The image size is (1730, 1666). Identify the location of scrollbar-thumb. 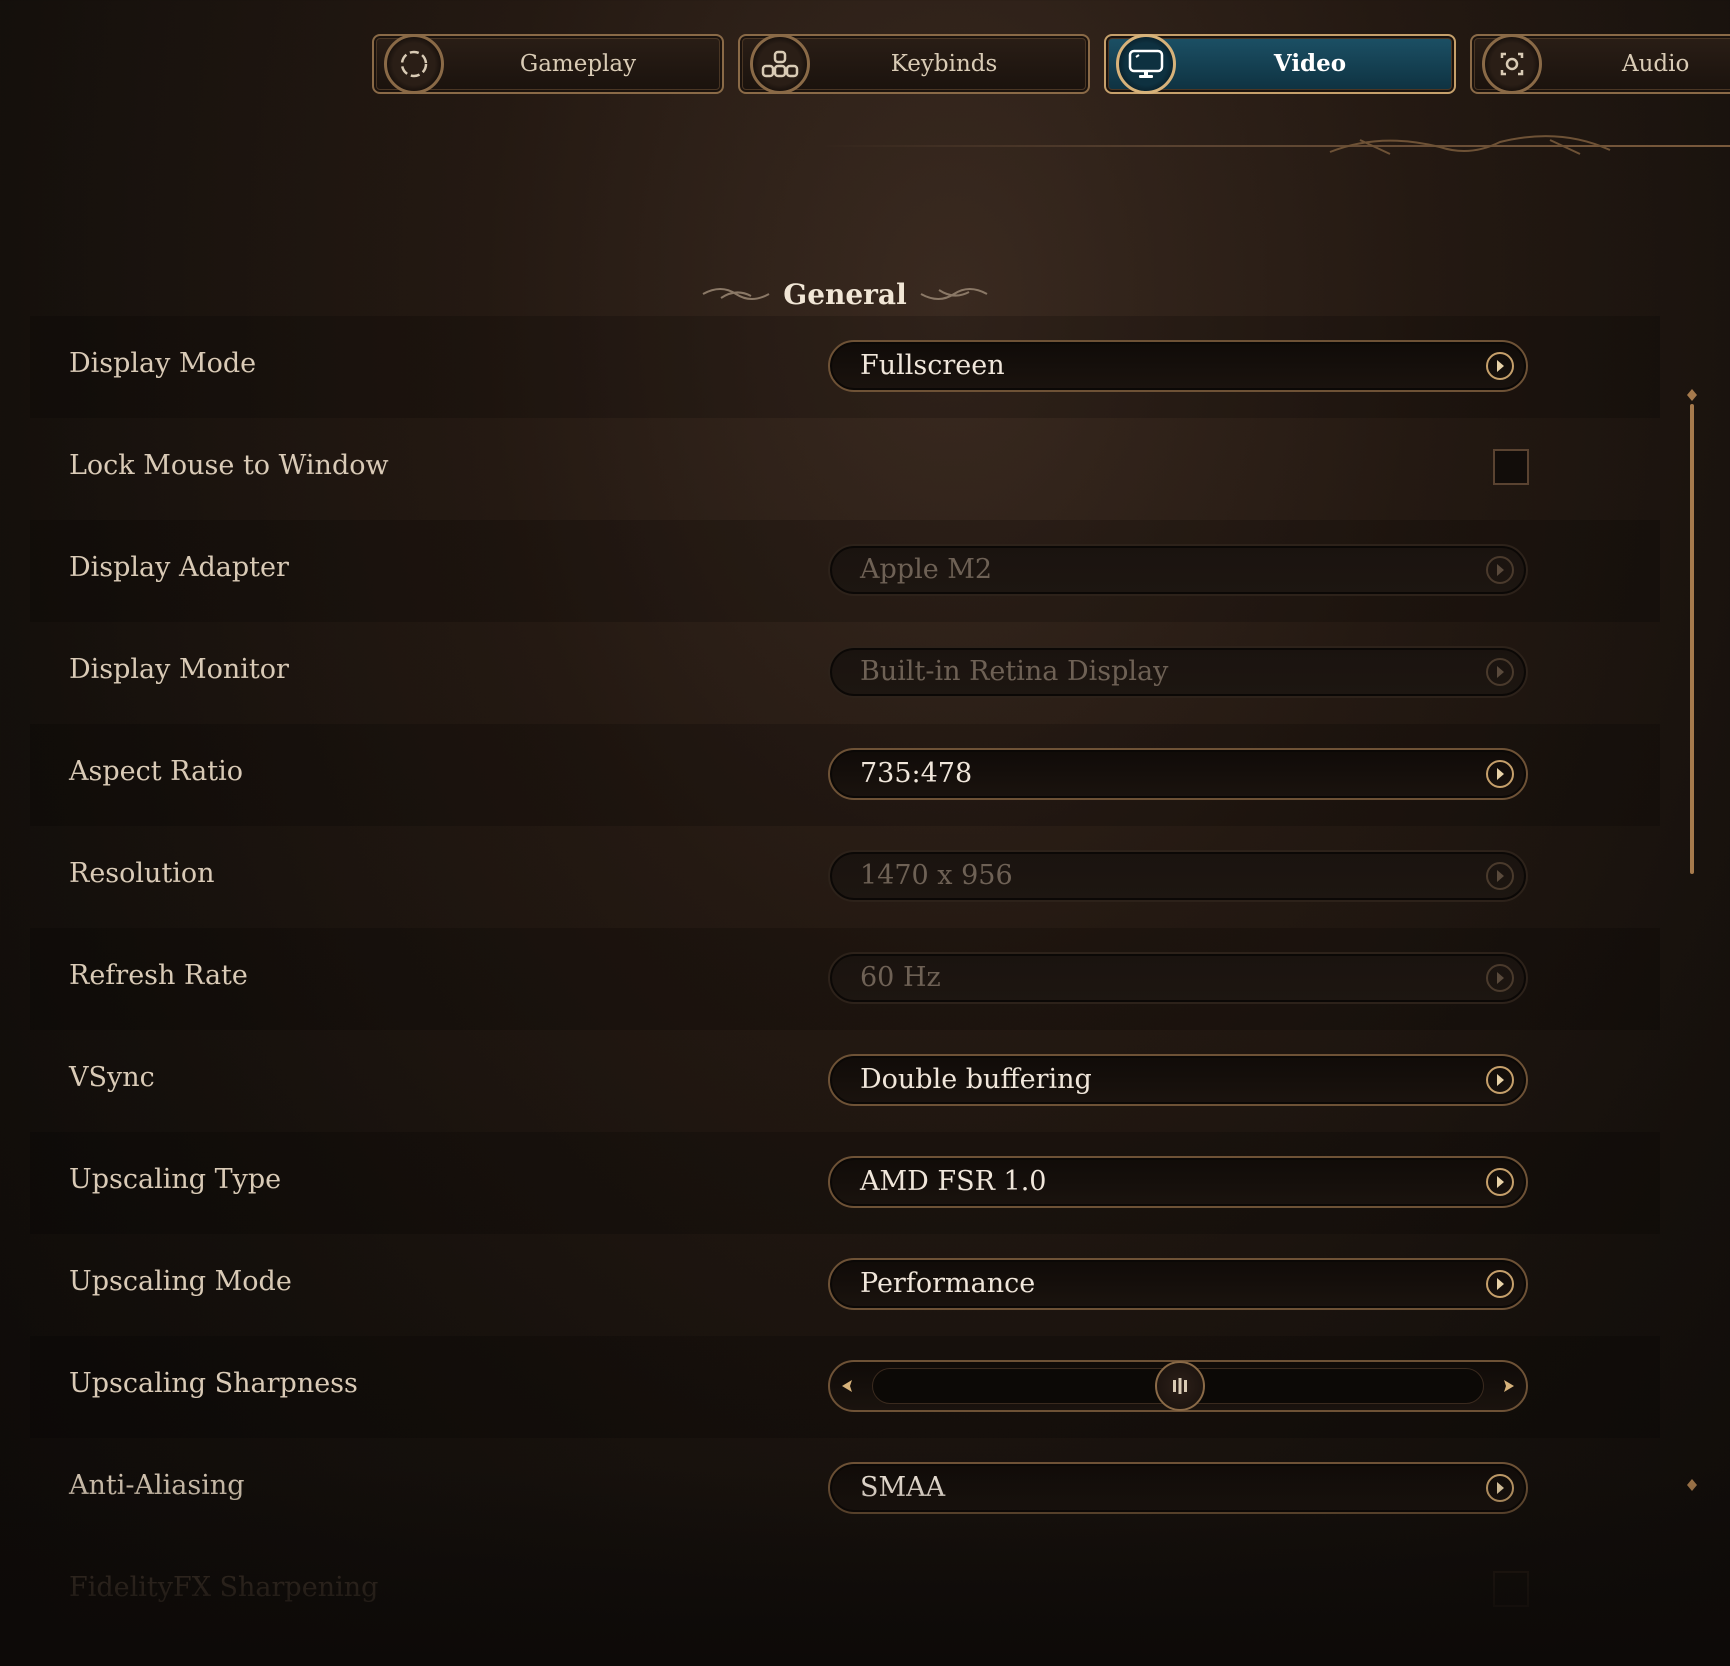
(1692, 639).